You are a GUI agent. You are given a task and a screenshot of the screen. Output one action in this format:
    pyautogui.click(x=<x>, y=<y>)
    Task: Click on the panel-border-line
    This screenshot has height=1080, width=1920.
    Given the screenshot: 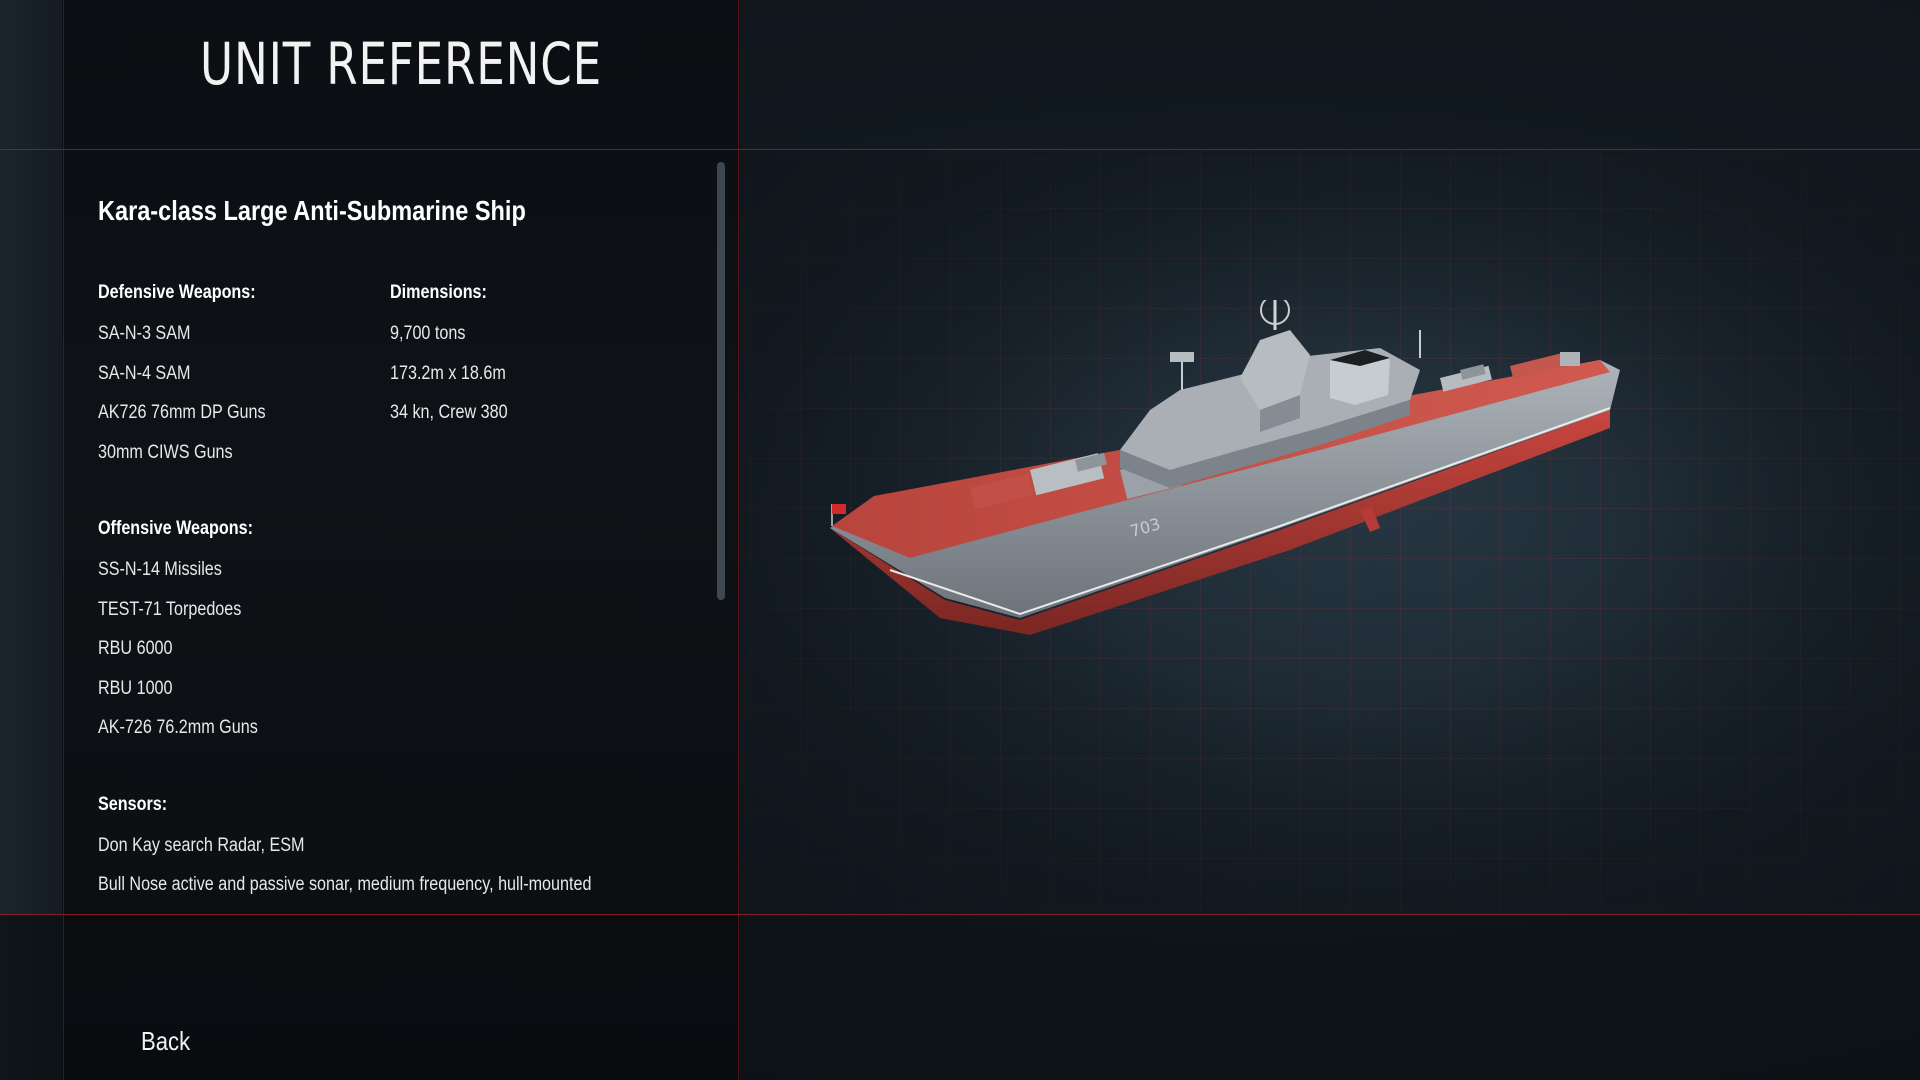 What is the action you would take?
    pyautogui.click(x=738, y=540)
    